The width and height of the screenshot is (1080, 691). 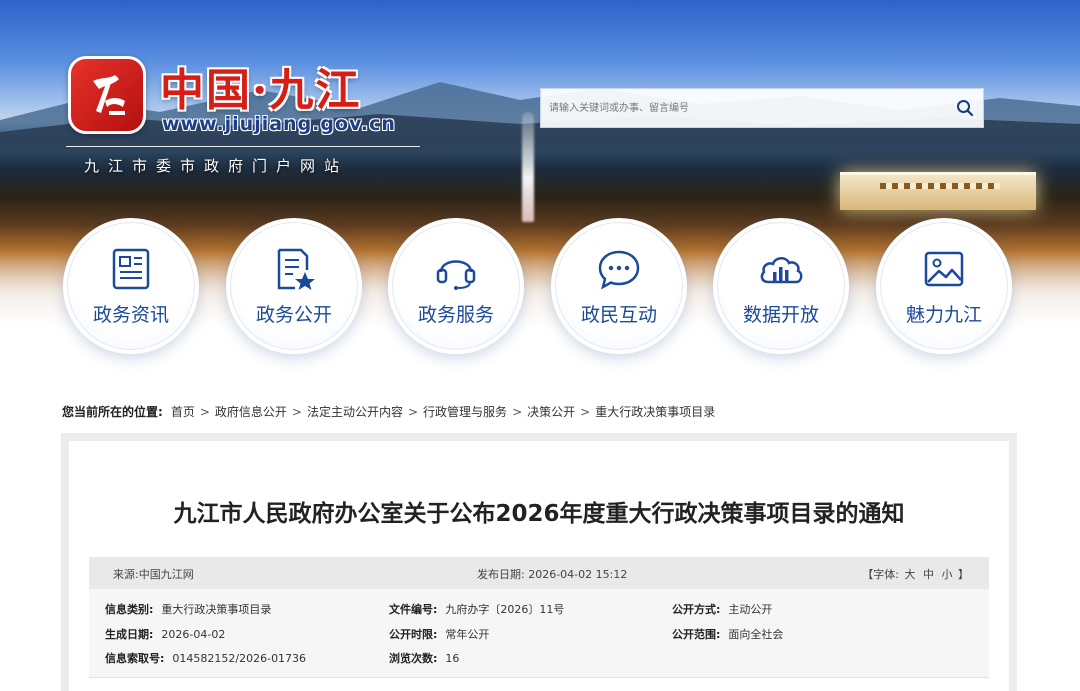 What do you see at coordinates (501, 574) in the screenshot?
I see `date-label: 发布日期:` at bounding box center [501, 574].